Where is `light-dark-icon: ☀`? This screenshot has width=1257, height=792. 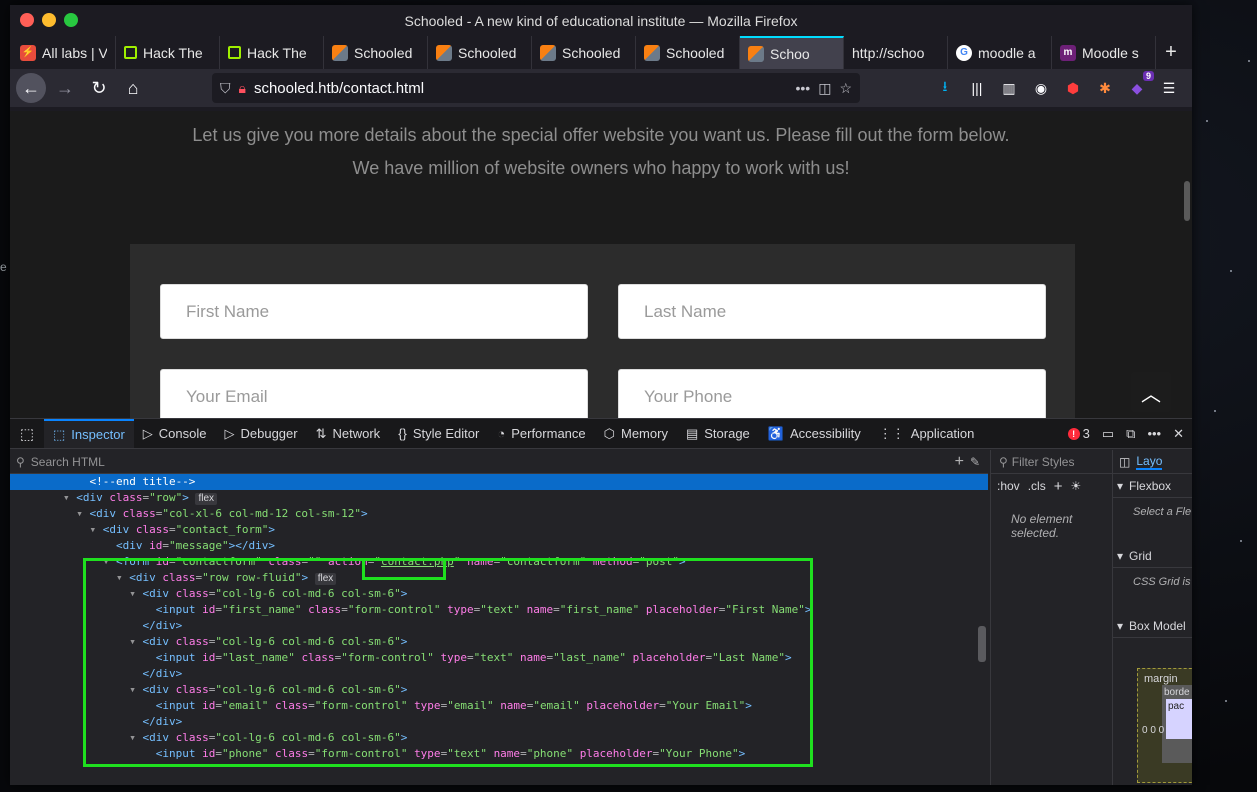
light-dark-icon: ☀ is located at coordinates (1075, 486).